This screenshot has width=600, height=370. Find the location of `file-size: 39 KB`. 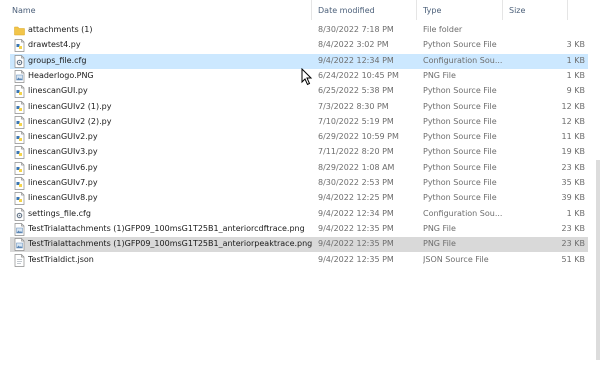

file-size: 39 KB is located at coordinates (573, 198).